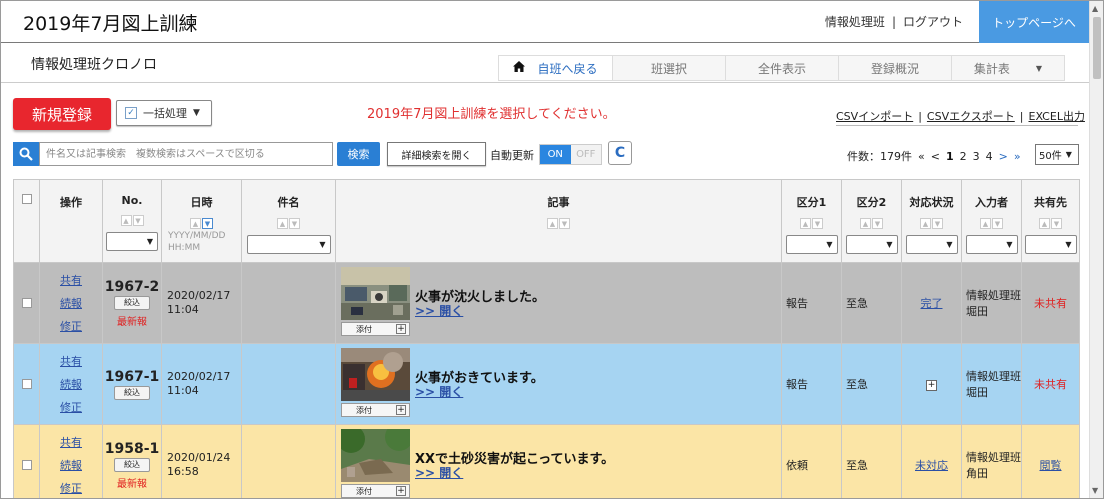 Image resolution: width=1104 pixels, height=499 pixels. What do you see at coordinates (871, 244) in the screenshot?
I see `cat2-filter-select: ▼` at bounding box center [871, 244].